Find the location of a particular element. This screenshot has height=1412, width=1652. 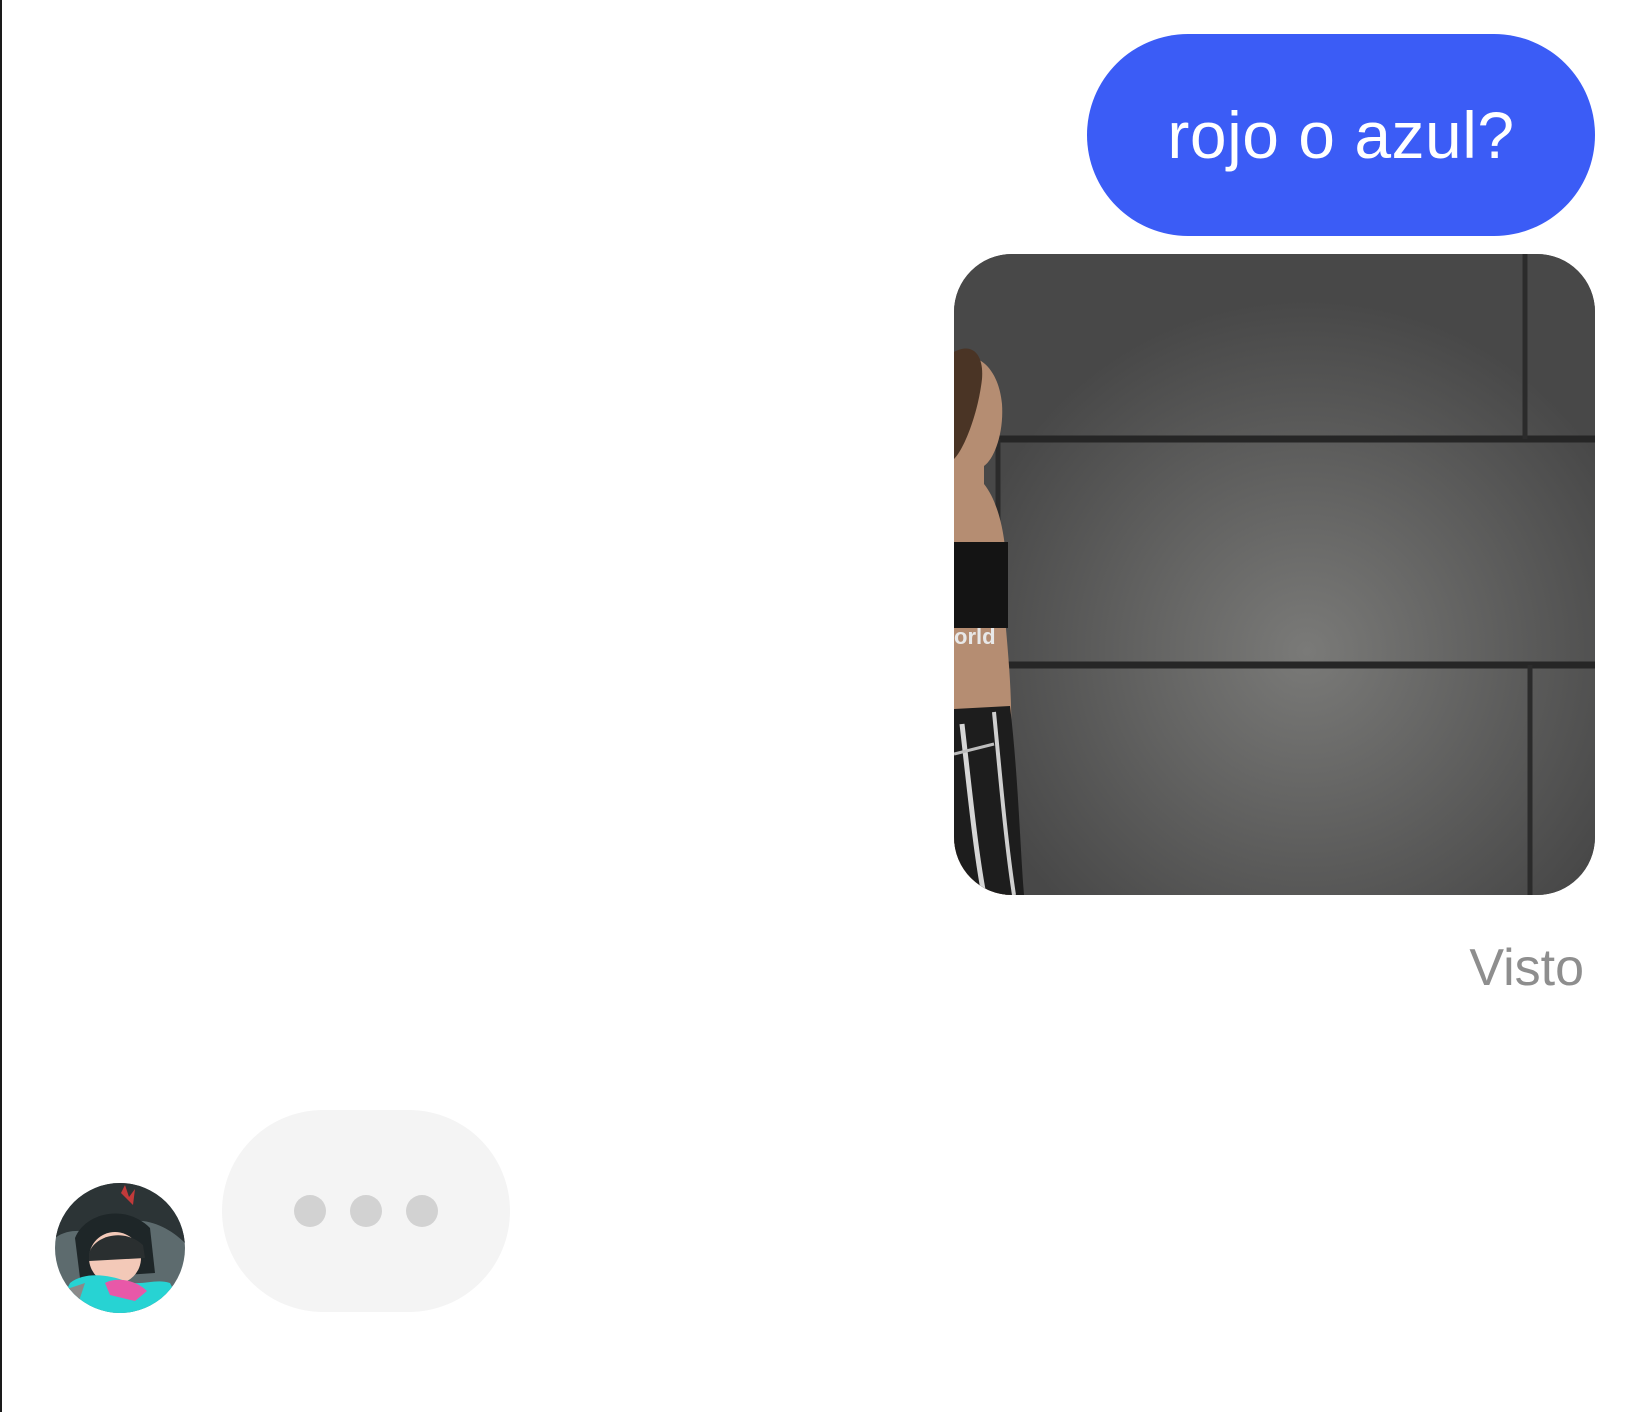

message-bubble-outgoing: rojo o azul? is located at coordinates (1341, 135).